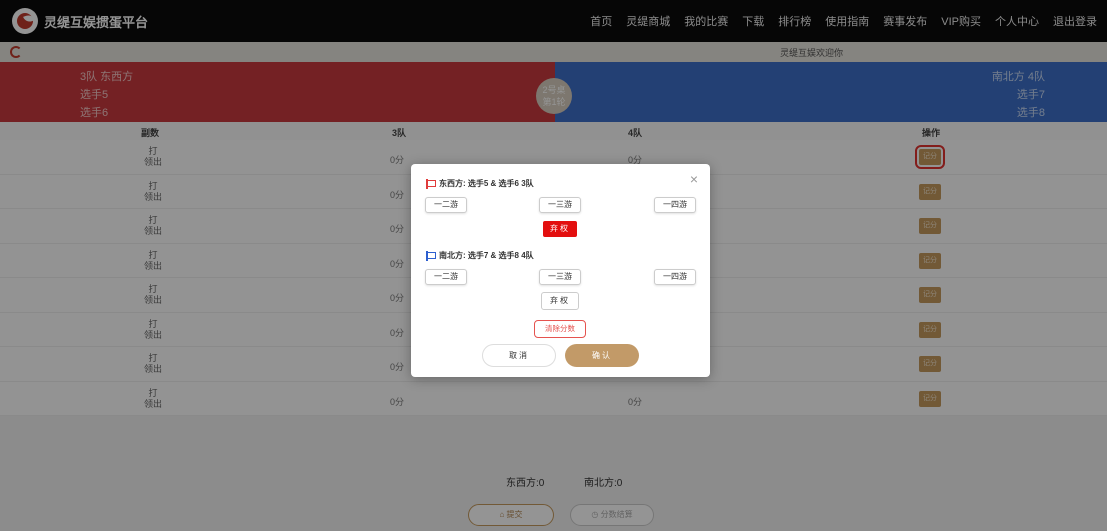  I want to click on ns-option-first-second: 一二游, so click(446, 277).